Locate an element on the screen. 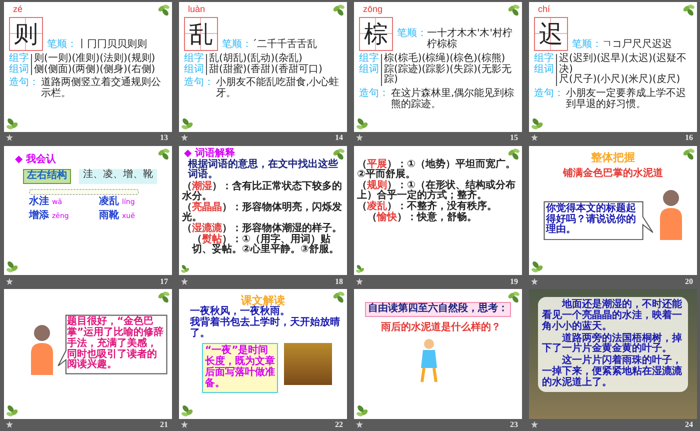 The height and width of the screenshot is (431, 700). slide-thumbnail: ◆ 词语解释 根据词语的意思，在文中找出这些词语。 （潮湿）：含有比正常状态下较多的水分。 （亮晶晶）：形容物体明亮，闪烁发光。 （湿漉漉）：形容物体潮湿的样子。 （熨帖）：①（用字、用词）贴切、妥帖。②心里平静。③舒服。 is located at coordinates (263, 211).